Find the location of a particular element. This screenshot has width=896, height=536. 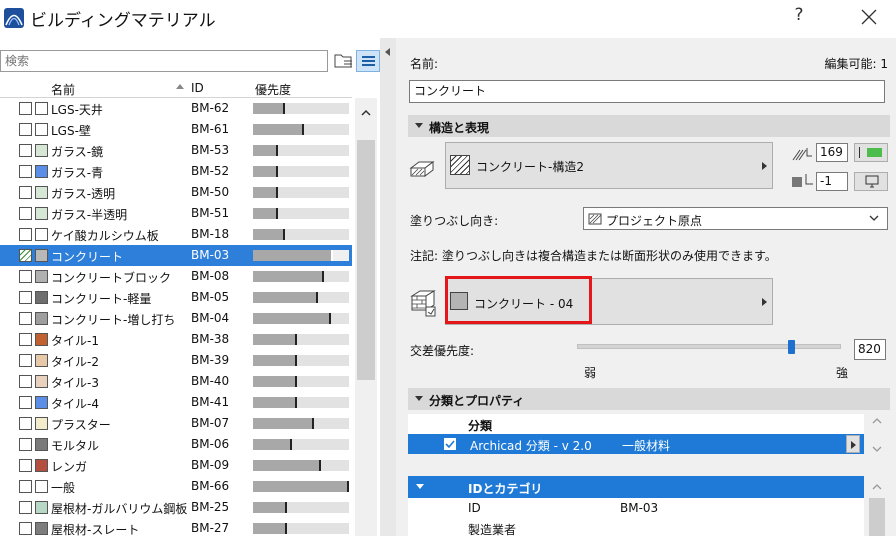

material-row: ガラス-鏡 BM-53 is located at coordinates (176, 150).